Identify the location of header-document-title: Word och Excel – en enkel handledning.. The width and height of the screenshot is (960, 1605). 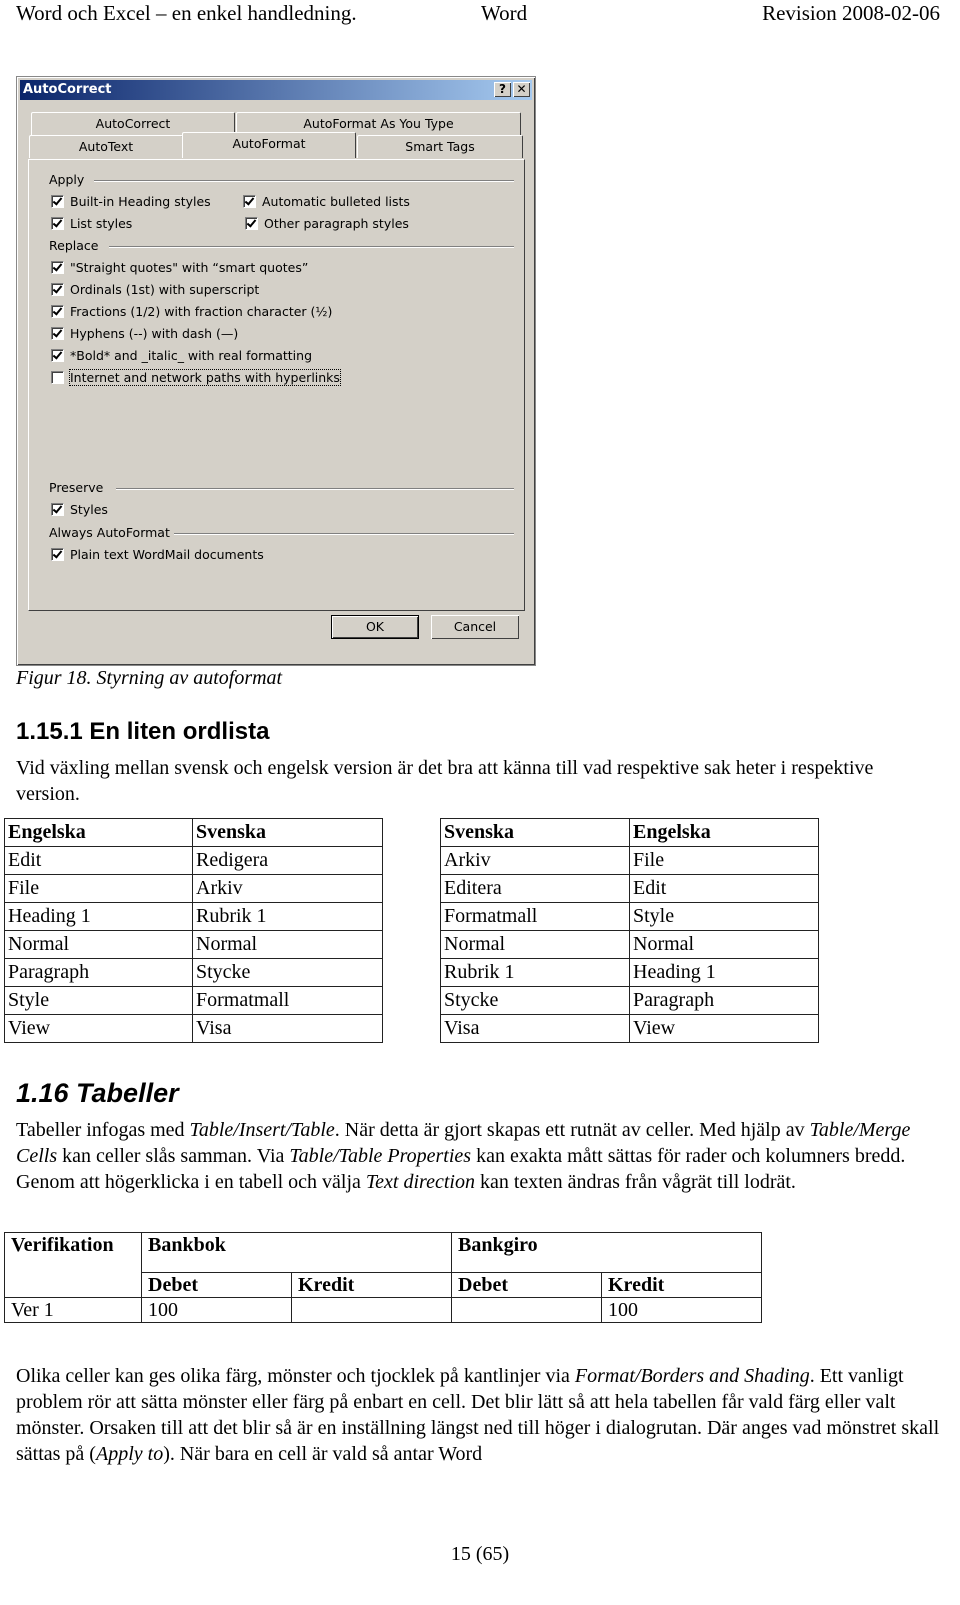
(186, 13).